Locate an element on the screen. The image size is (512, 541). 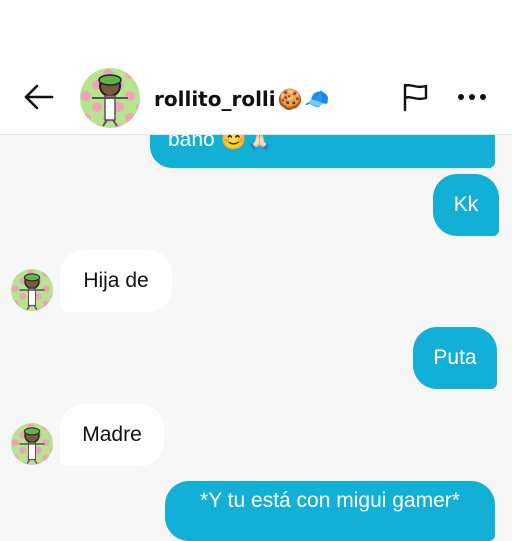
message-bubble-sent: Kk is located at coordinates (466, 205).